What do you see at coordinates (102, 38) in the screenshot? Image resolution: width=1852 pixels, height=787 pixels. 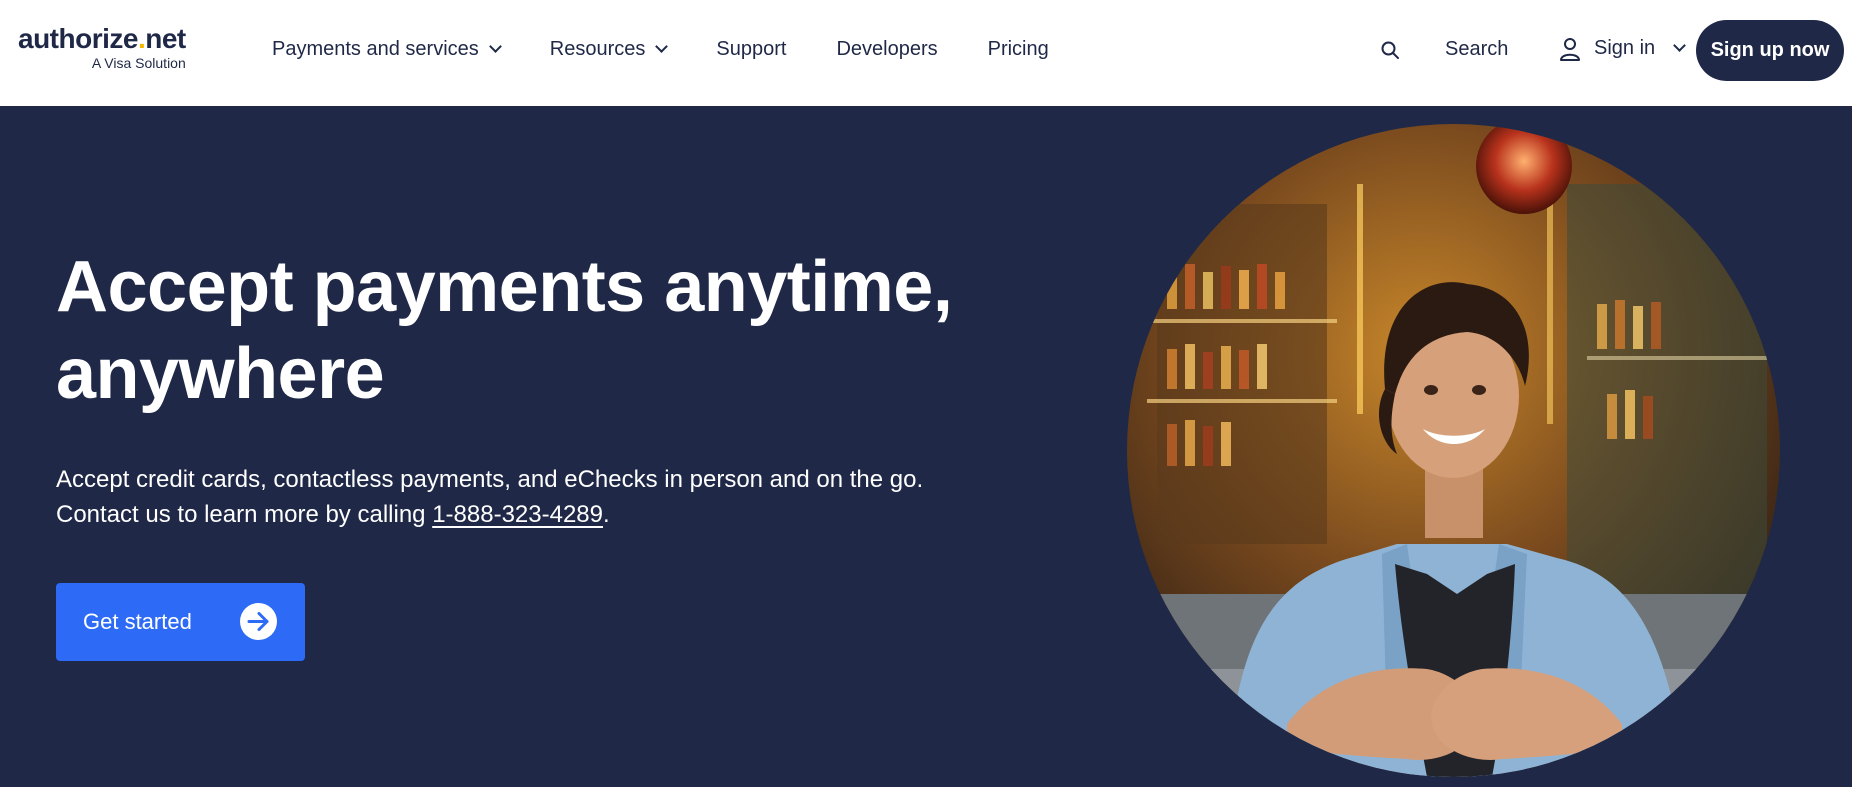 I see `logo-wordmark: authorize.net` at bounding box center [102, 38].